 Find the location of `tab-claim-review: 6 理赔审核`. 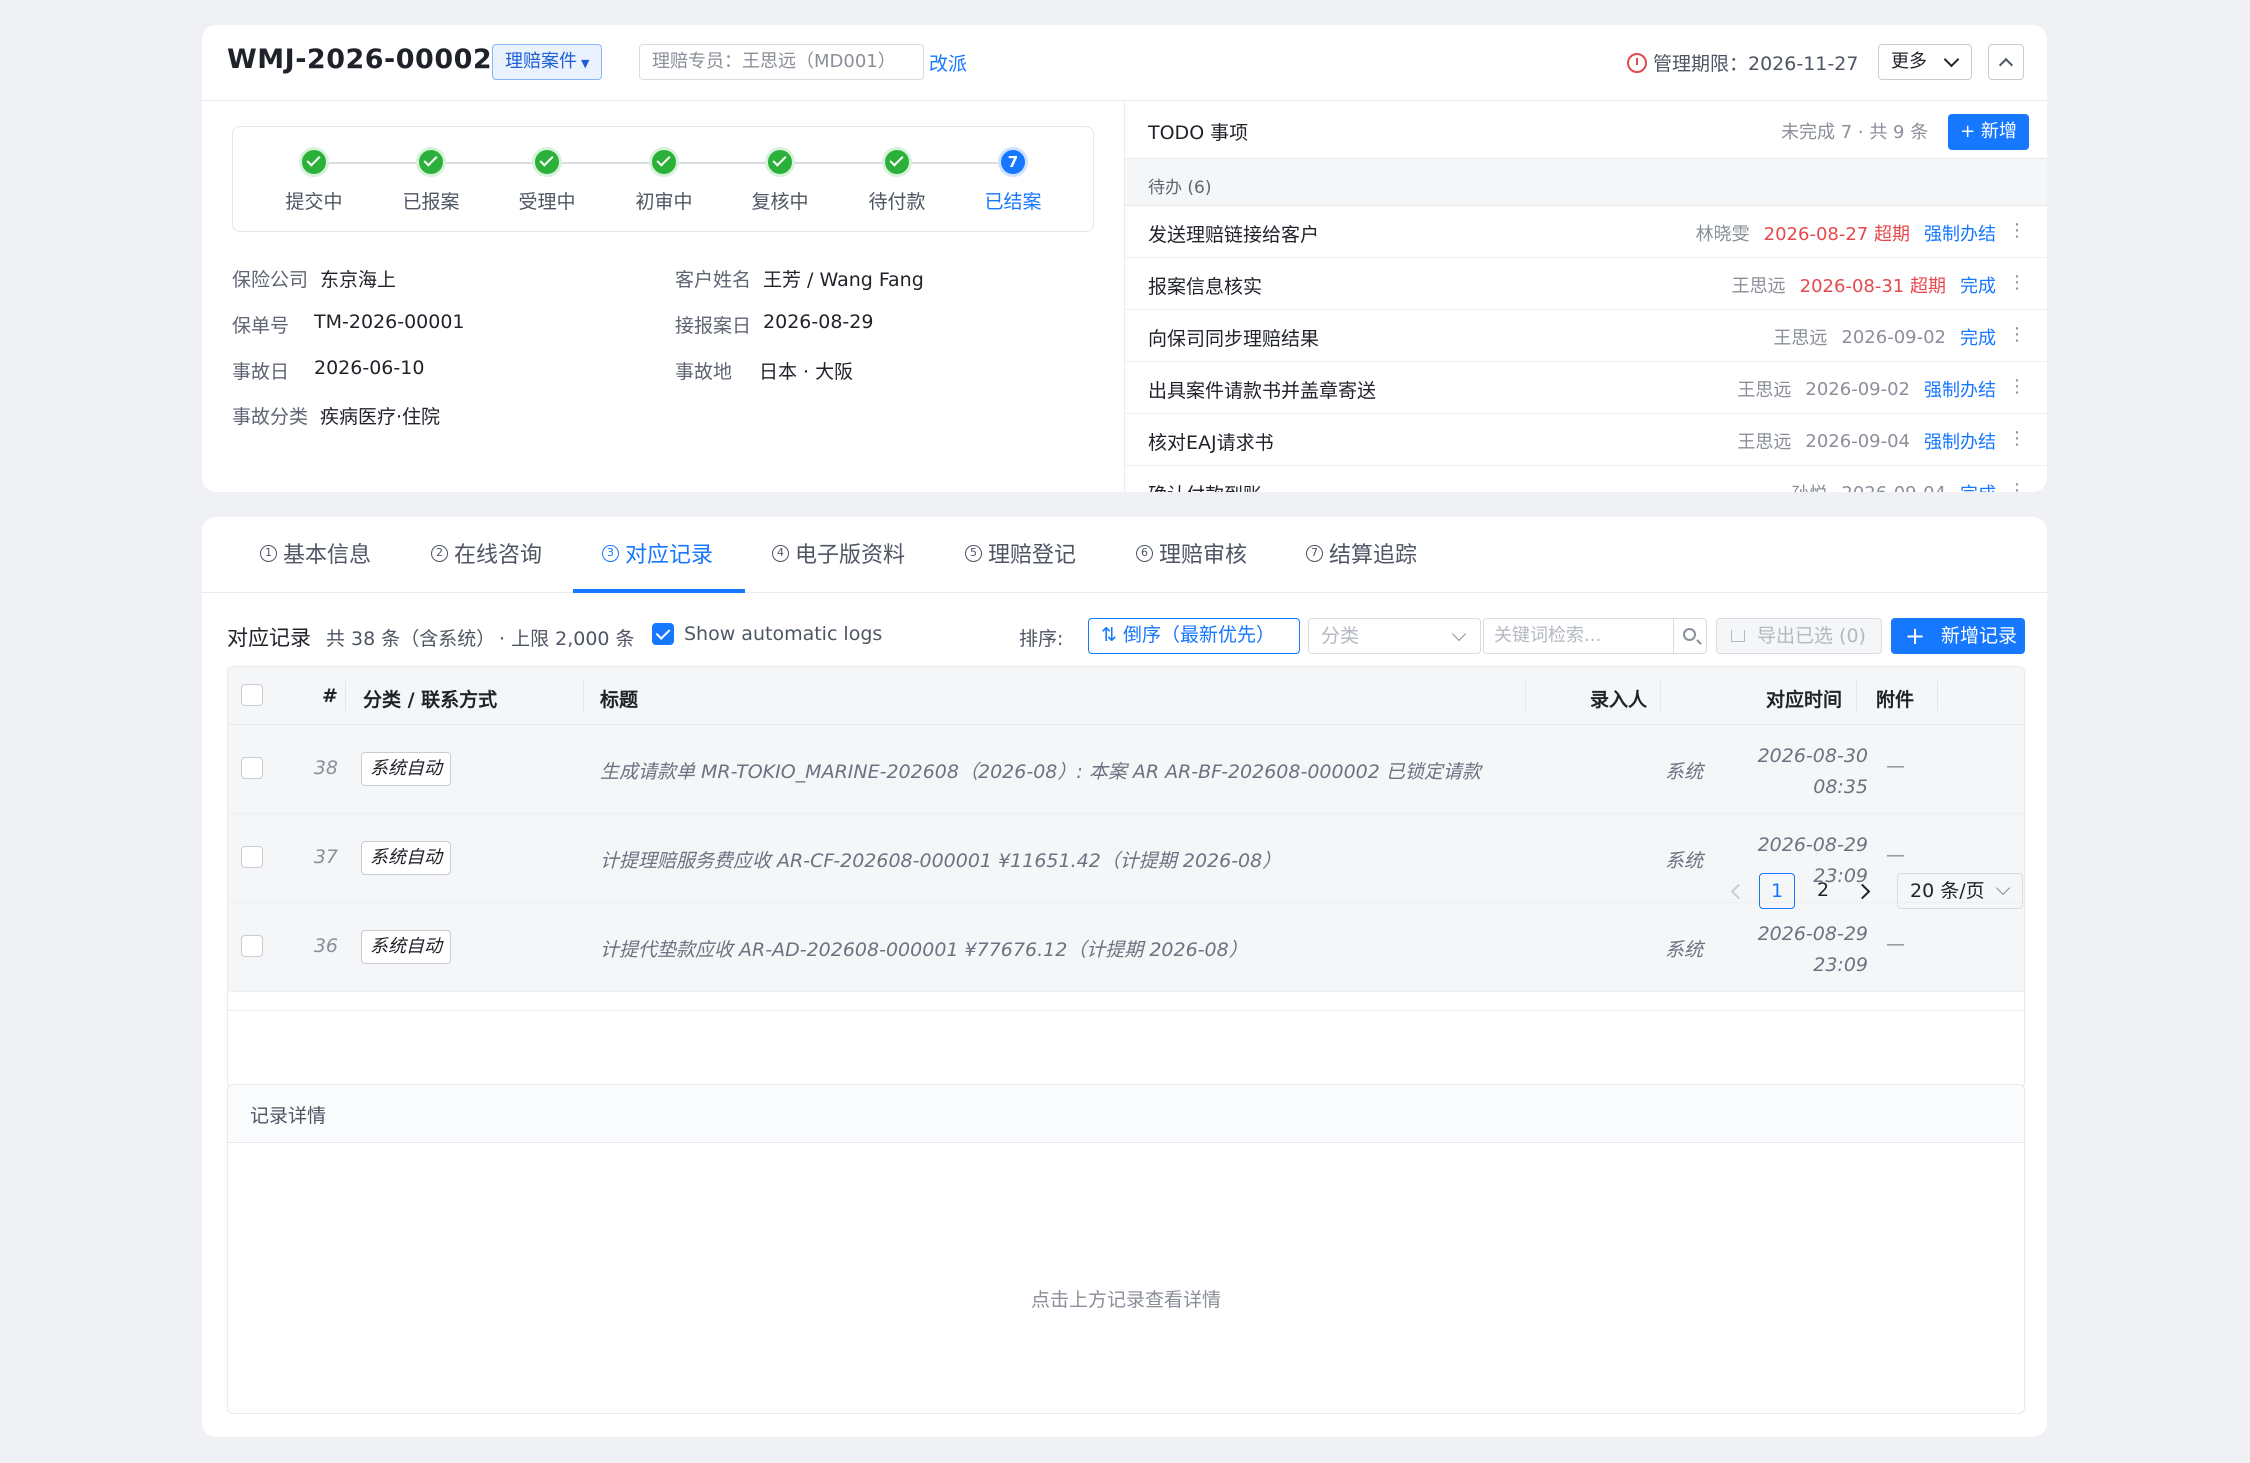

tab-claim-review: 6 理赔审核 is located at coordinates (1191, 553).